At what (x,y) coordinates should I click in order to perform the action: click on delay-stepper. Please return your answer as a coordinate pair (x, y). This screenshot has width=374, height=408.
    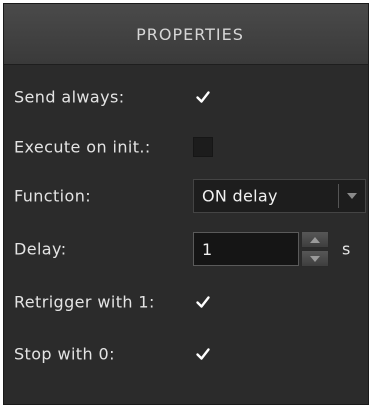
    Looking at the image, I should click on (315, 249).